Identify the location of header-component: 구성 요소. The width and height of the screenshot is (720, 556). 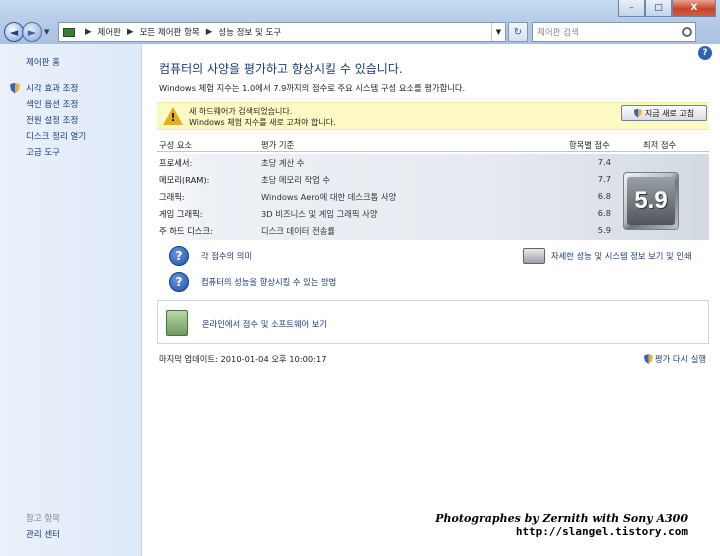
(176, 145).